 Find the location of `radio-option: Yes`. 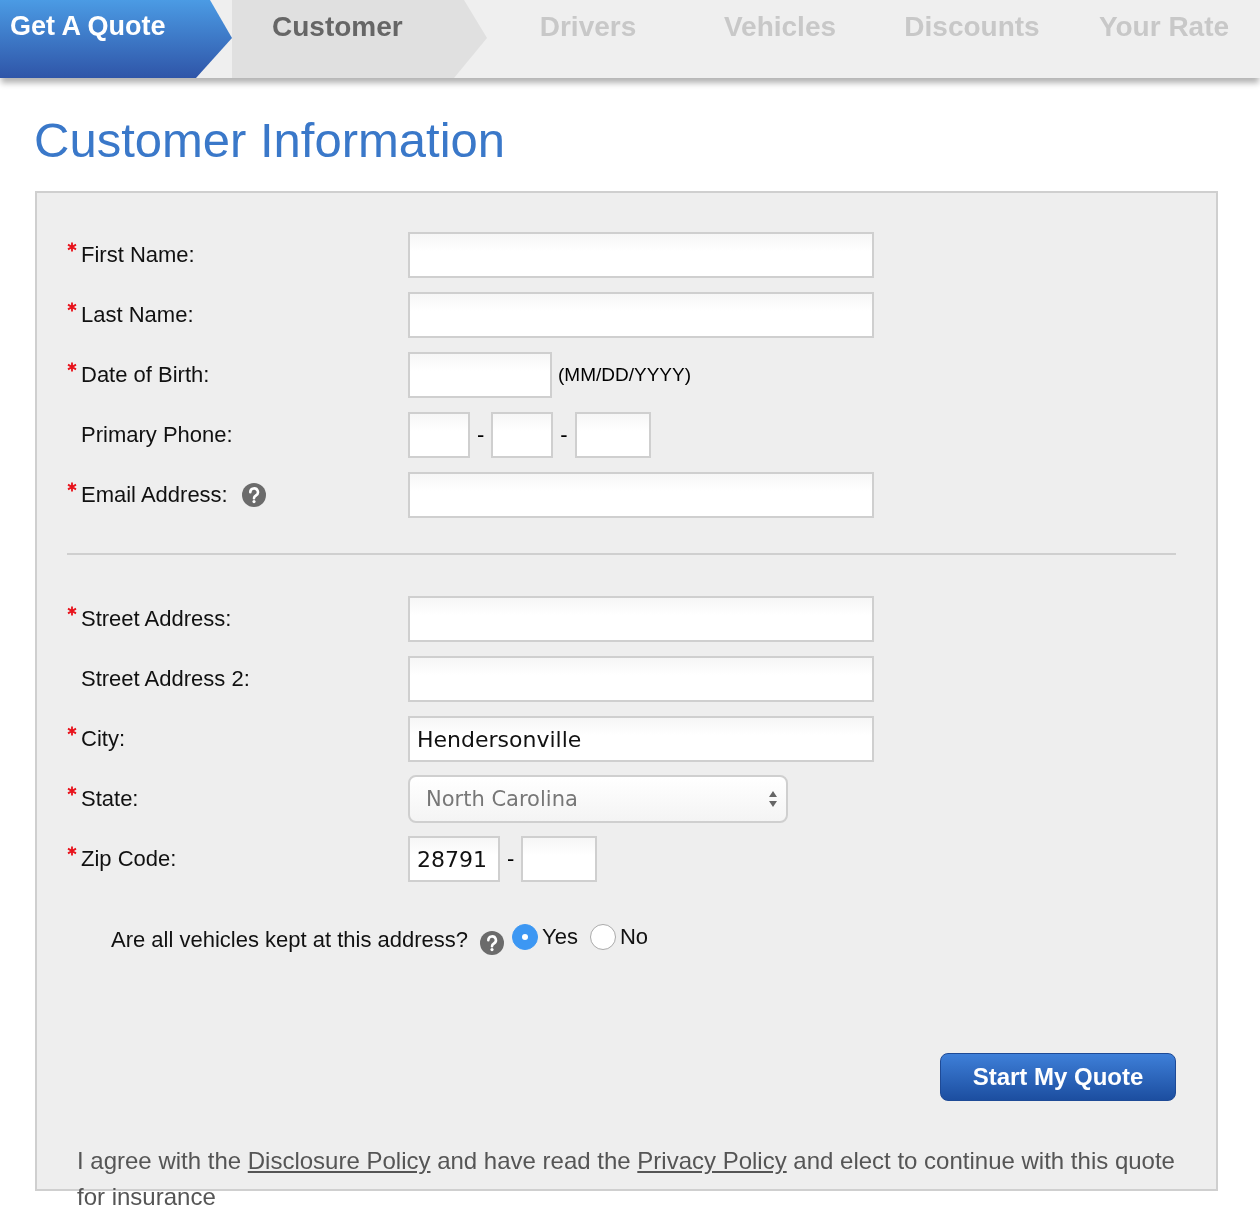

radio-option: Yes is located at coordinates (545, 937).